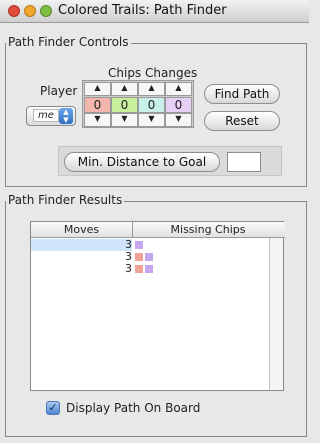  What do you see at coordinates (124, 89) in the screenshot?
I see `chip-up-button-2: ▲` at bounding box center [124, 89].